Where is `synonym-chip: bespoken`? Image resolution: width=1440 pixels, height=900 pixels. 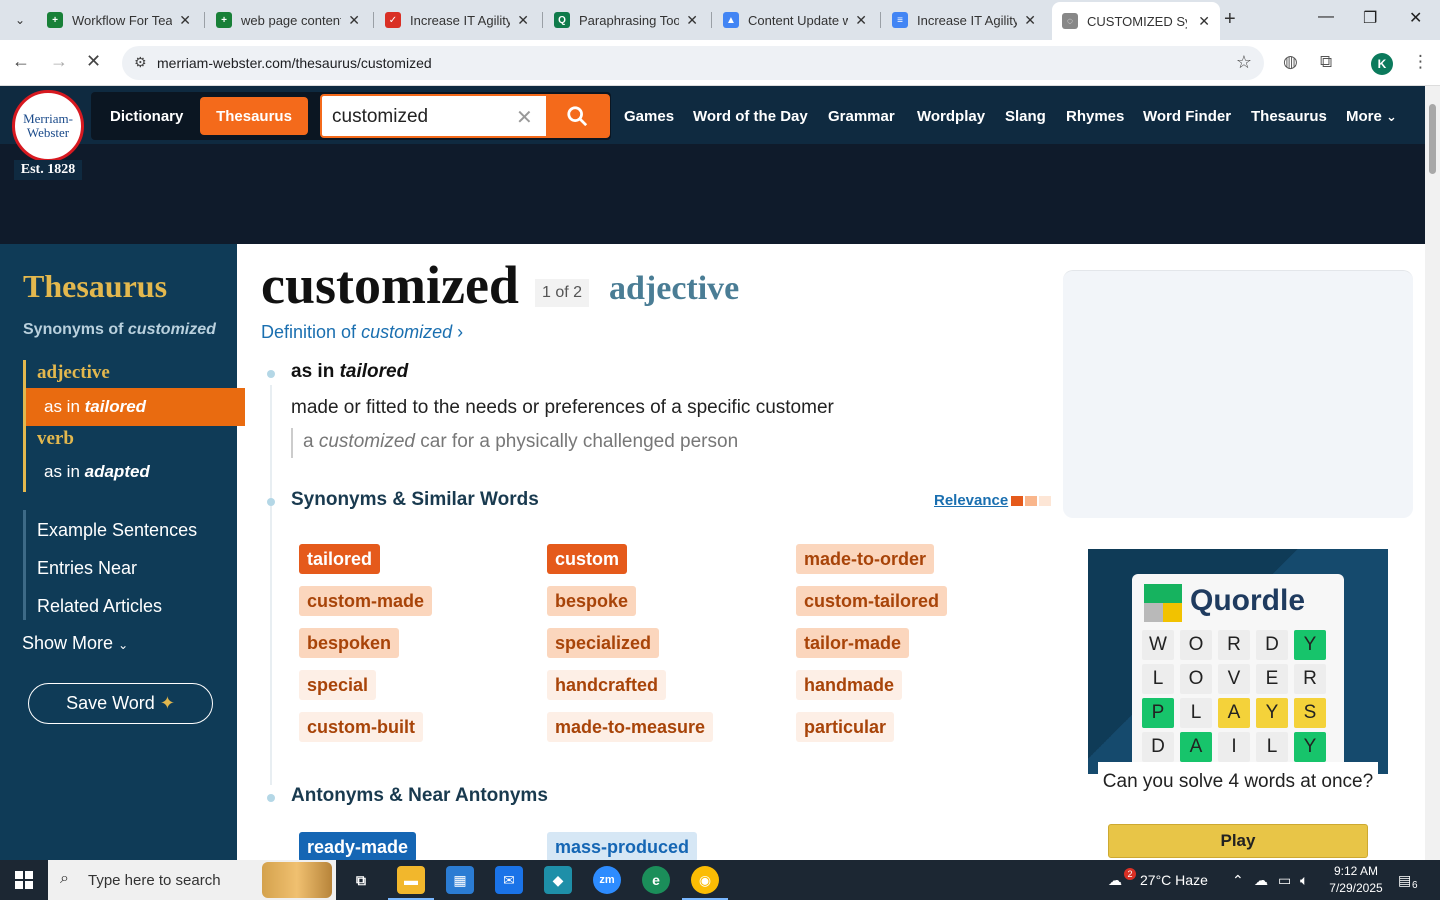 synonym-chip: bespoken is located at coordinates (349, 643).